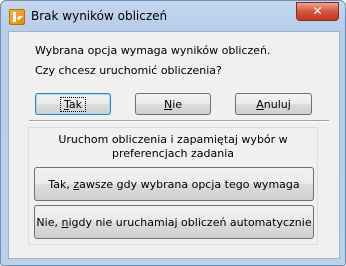  I want to click on yes-button: Tak, so click(73, 104).